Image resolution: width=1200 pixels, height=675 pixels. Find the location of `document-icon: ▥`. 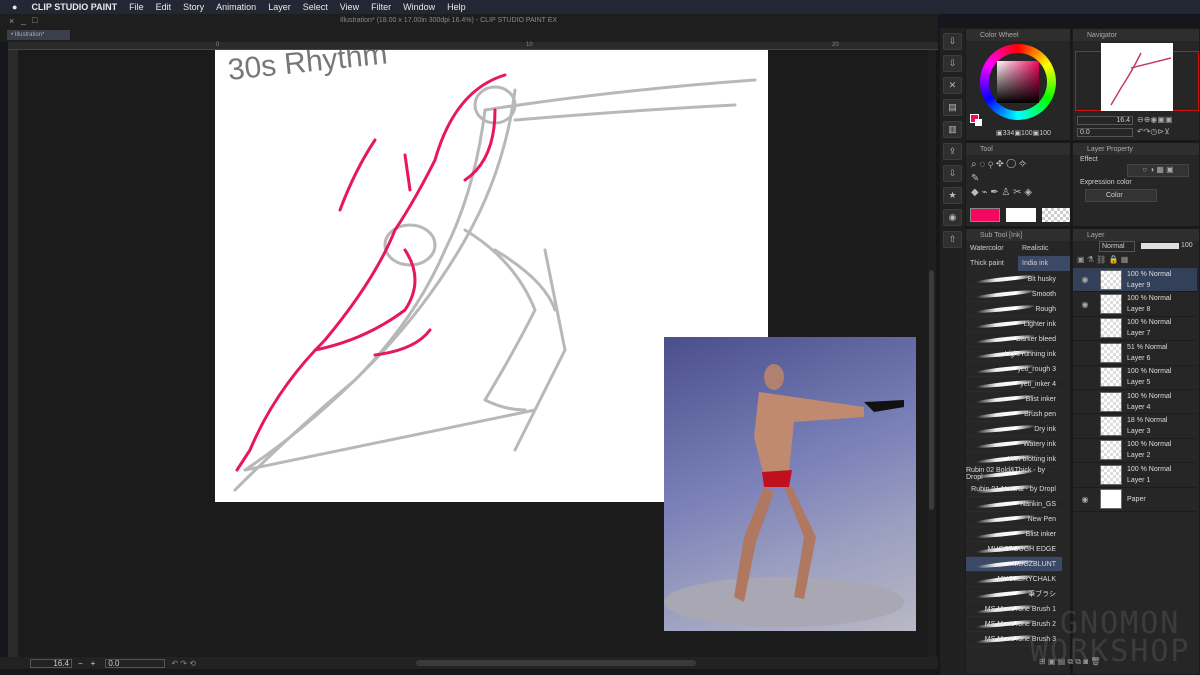

document-icon: ▥ is located at coordinates (952, 129).